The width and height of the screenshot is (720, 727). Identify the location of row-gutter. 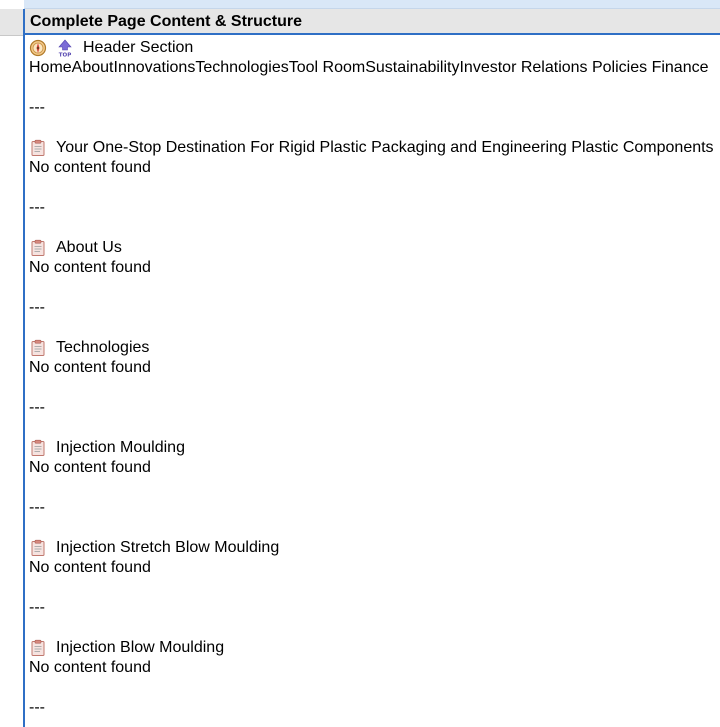
(11, 368).